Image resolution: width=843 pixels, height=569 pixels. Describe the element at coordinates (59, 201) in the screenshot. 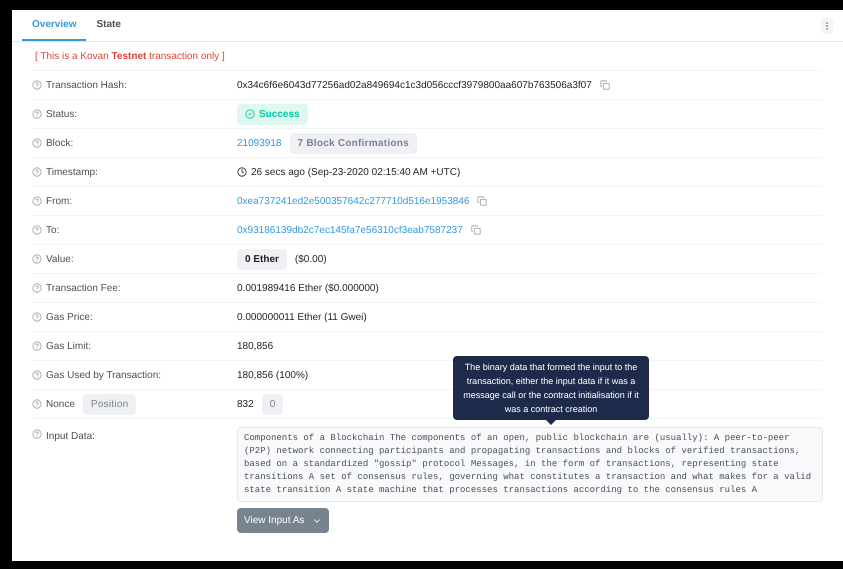

I see `field-label: From:` at that location.